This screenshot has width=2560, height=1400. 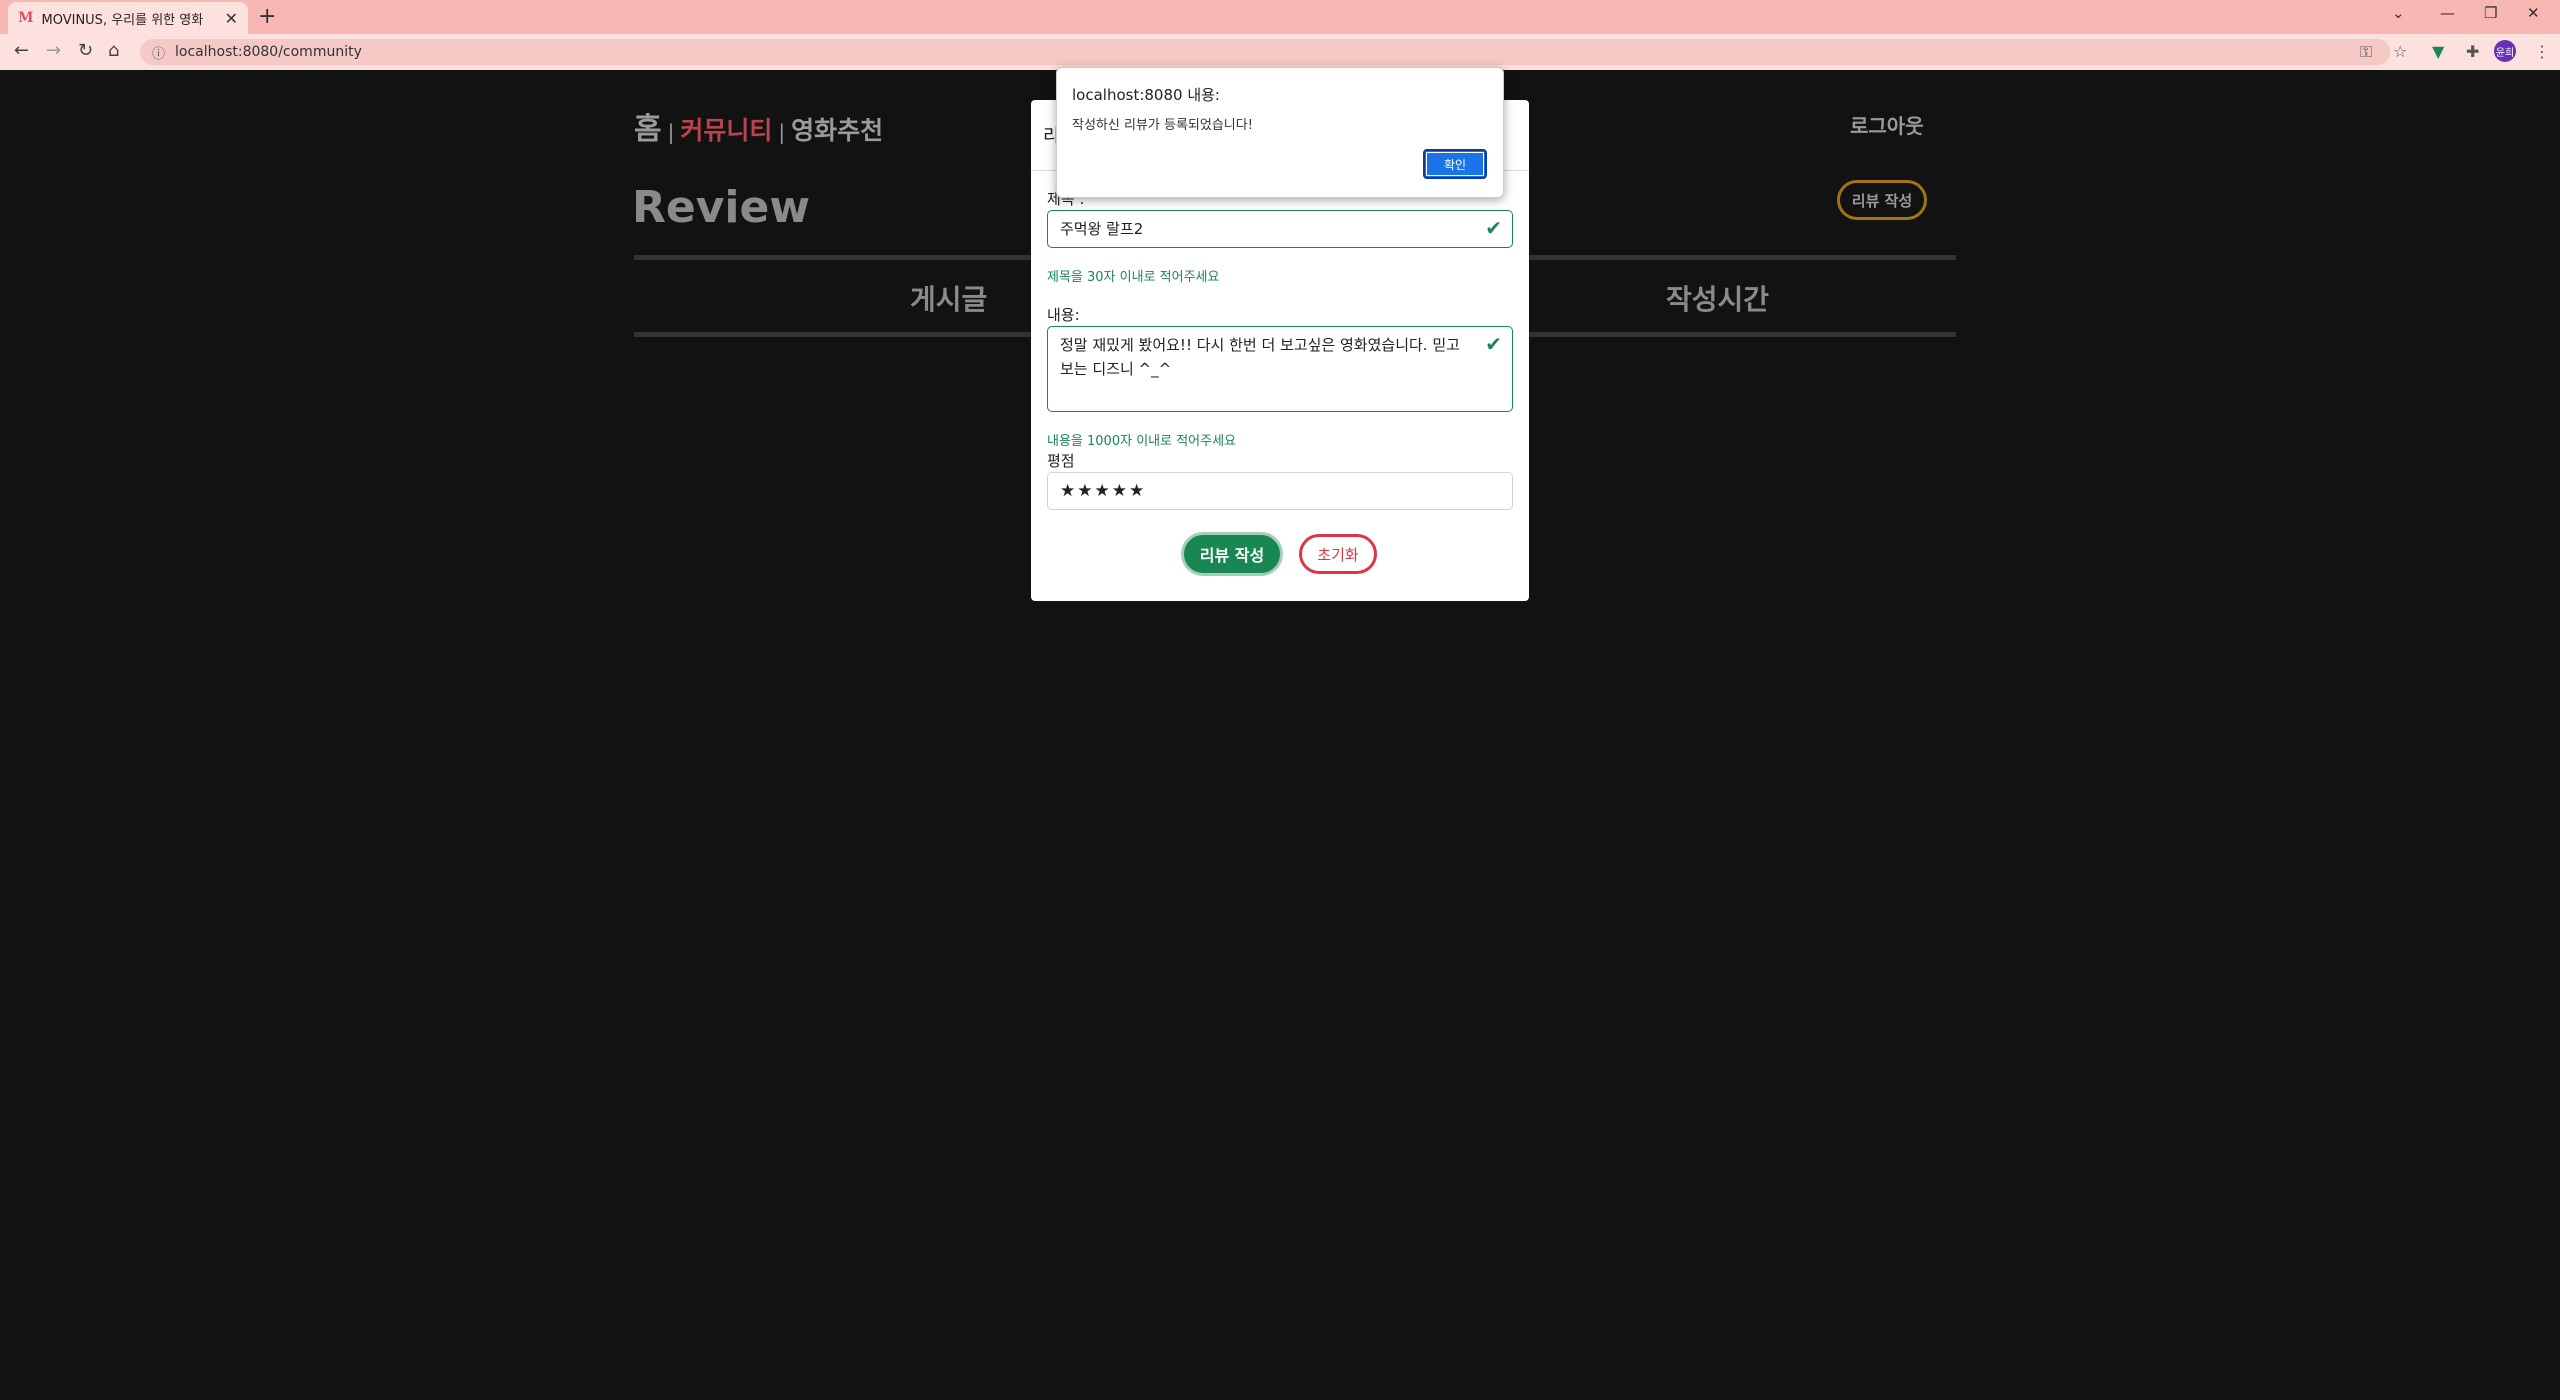 What do you see at coordinates (113, 50) in the screenshot?
I see `home-icon: ⌂` at bounding box center [113, 50].